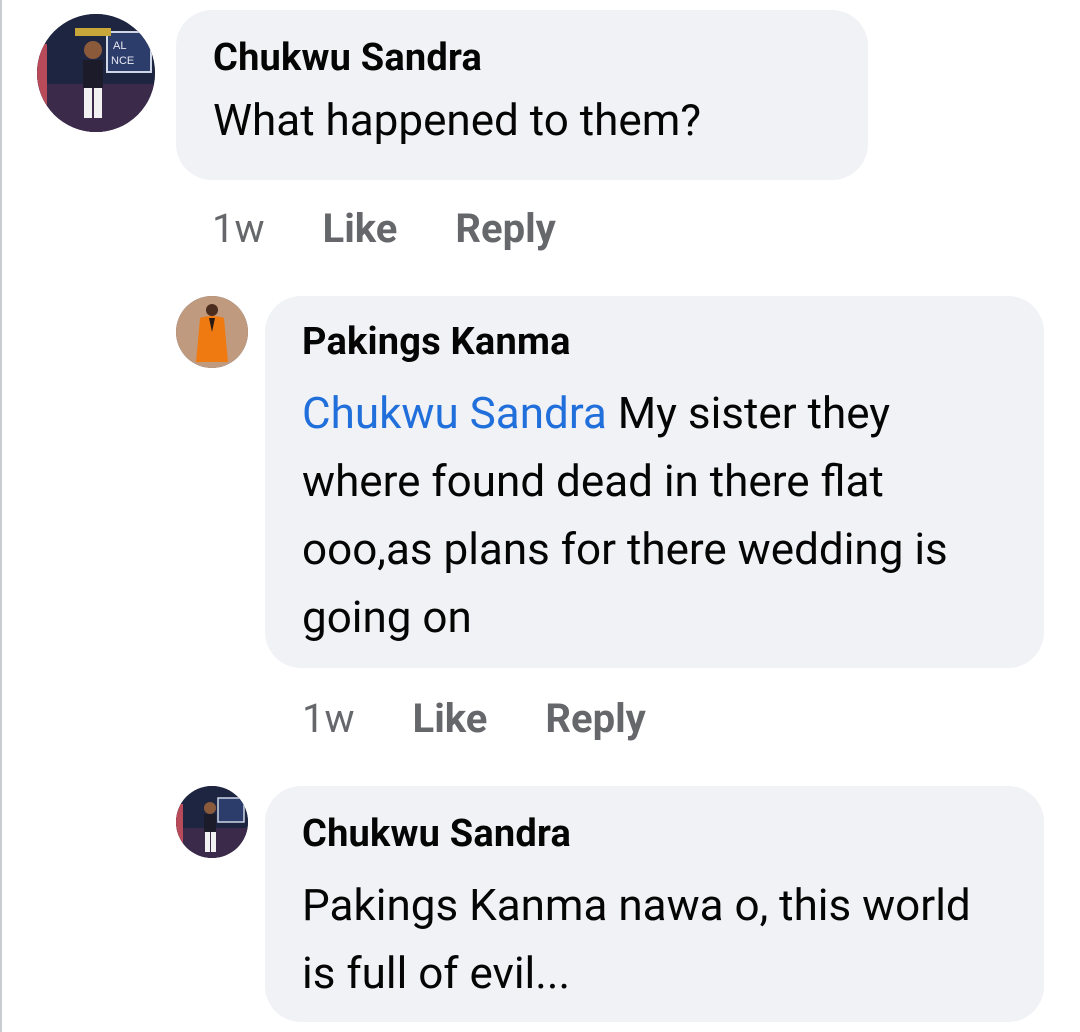 This screenshot has width=1080, height=1032. What do you see at coordinates (1, 516) in the screenshot?
I see `thread-line` at bounding box center [1, 516].